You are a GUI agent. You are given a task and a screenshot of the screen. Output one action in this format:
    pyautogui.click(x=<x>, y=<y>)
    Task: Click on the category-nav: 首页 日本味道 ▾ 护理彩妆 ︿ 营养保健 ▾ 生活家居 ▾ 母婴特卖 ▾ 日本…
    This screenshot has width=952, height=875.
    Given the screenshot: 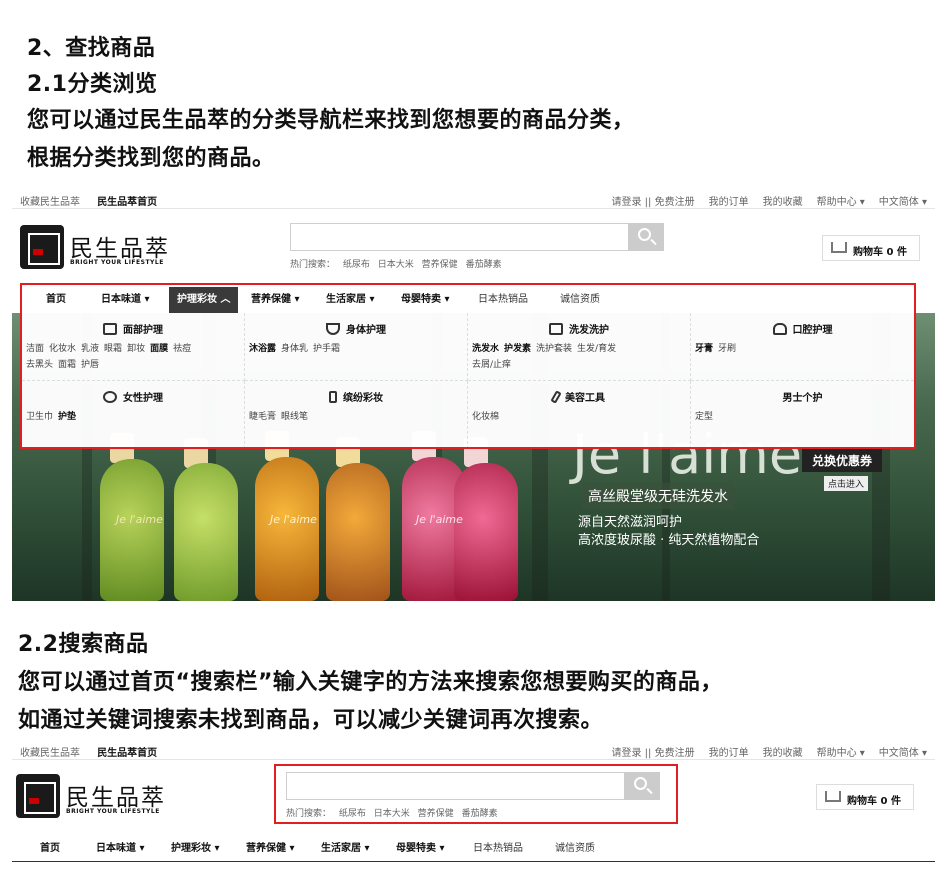 What is the action you would take?
    pyautogui.click(x=473, y=300)
    